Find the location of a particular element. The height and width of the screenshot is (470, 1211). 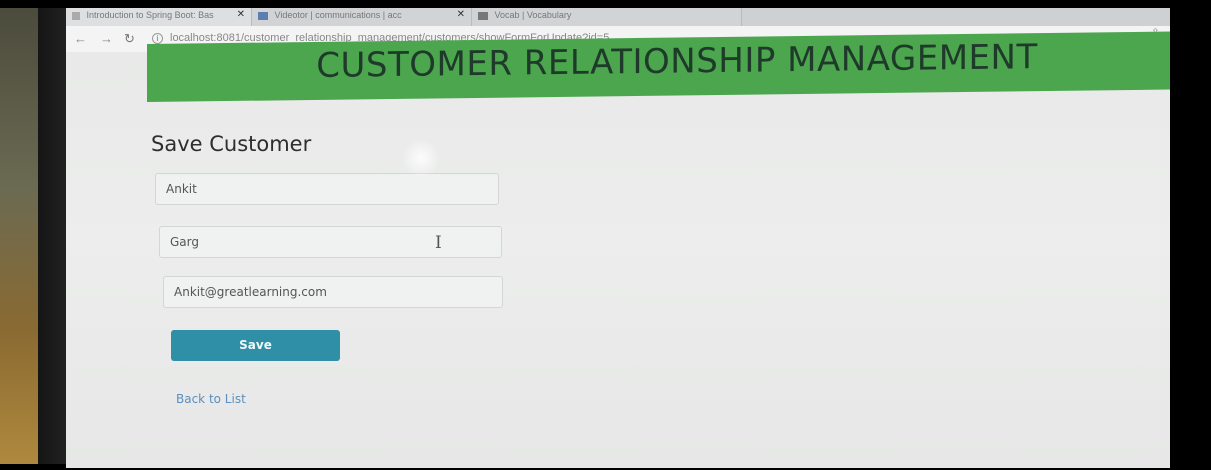

text-cursor-icon: I is located at coordinates (438, 243).